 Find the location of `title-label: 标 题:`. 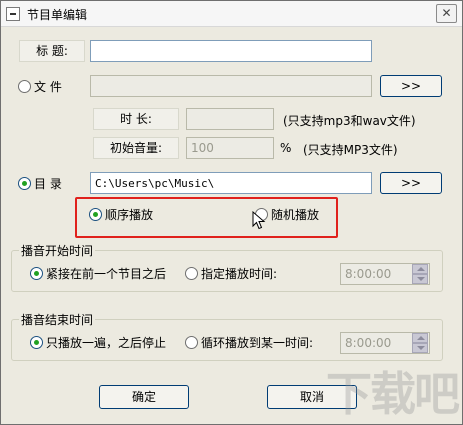

title-label: 标 题: is located at coordinates (52, 51).